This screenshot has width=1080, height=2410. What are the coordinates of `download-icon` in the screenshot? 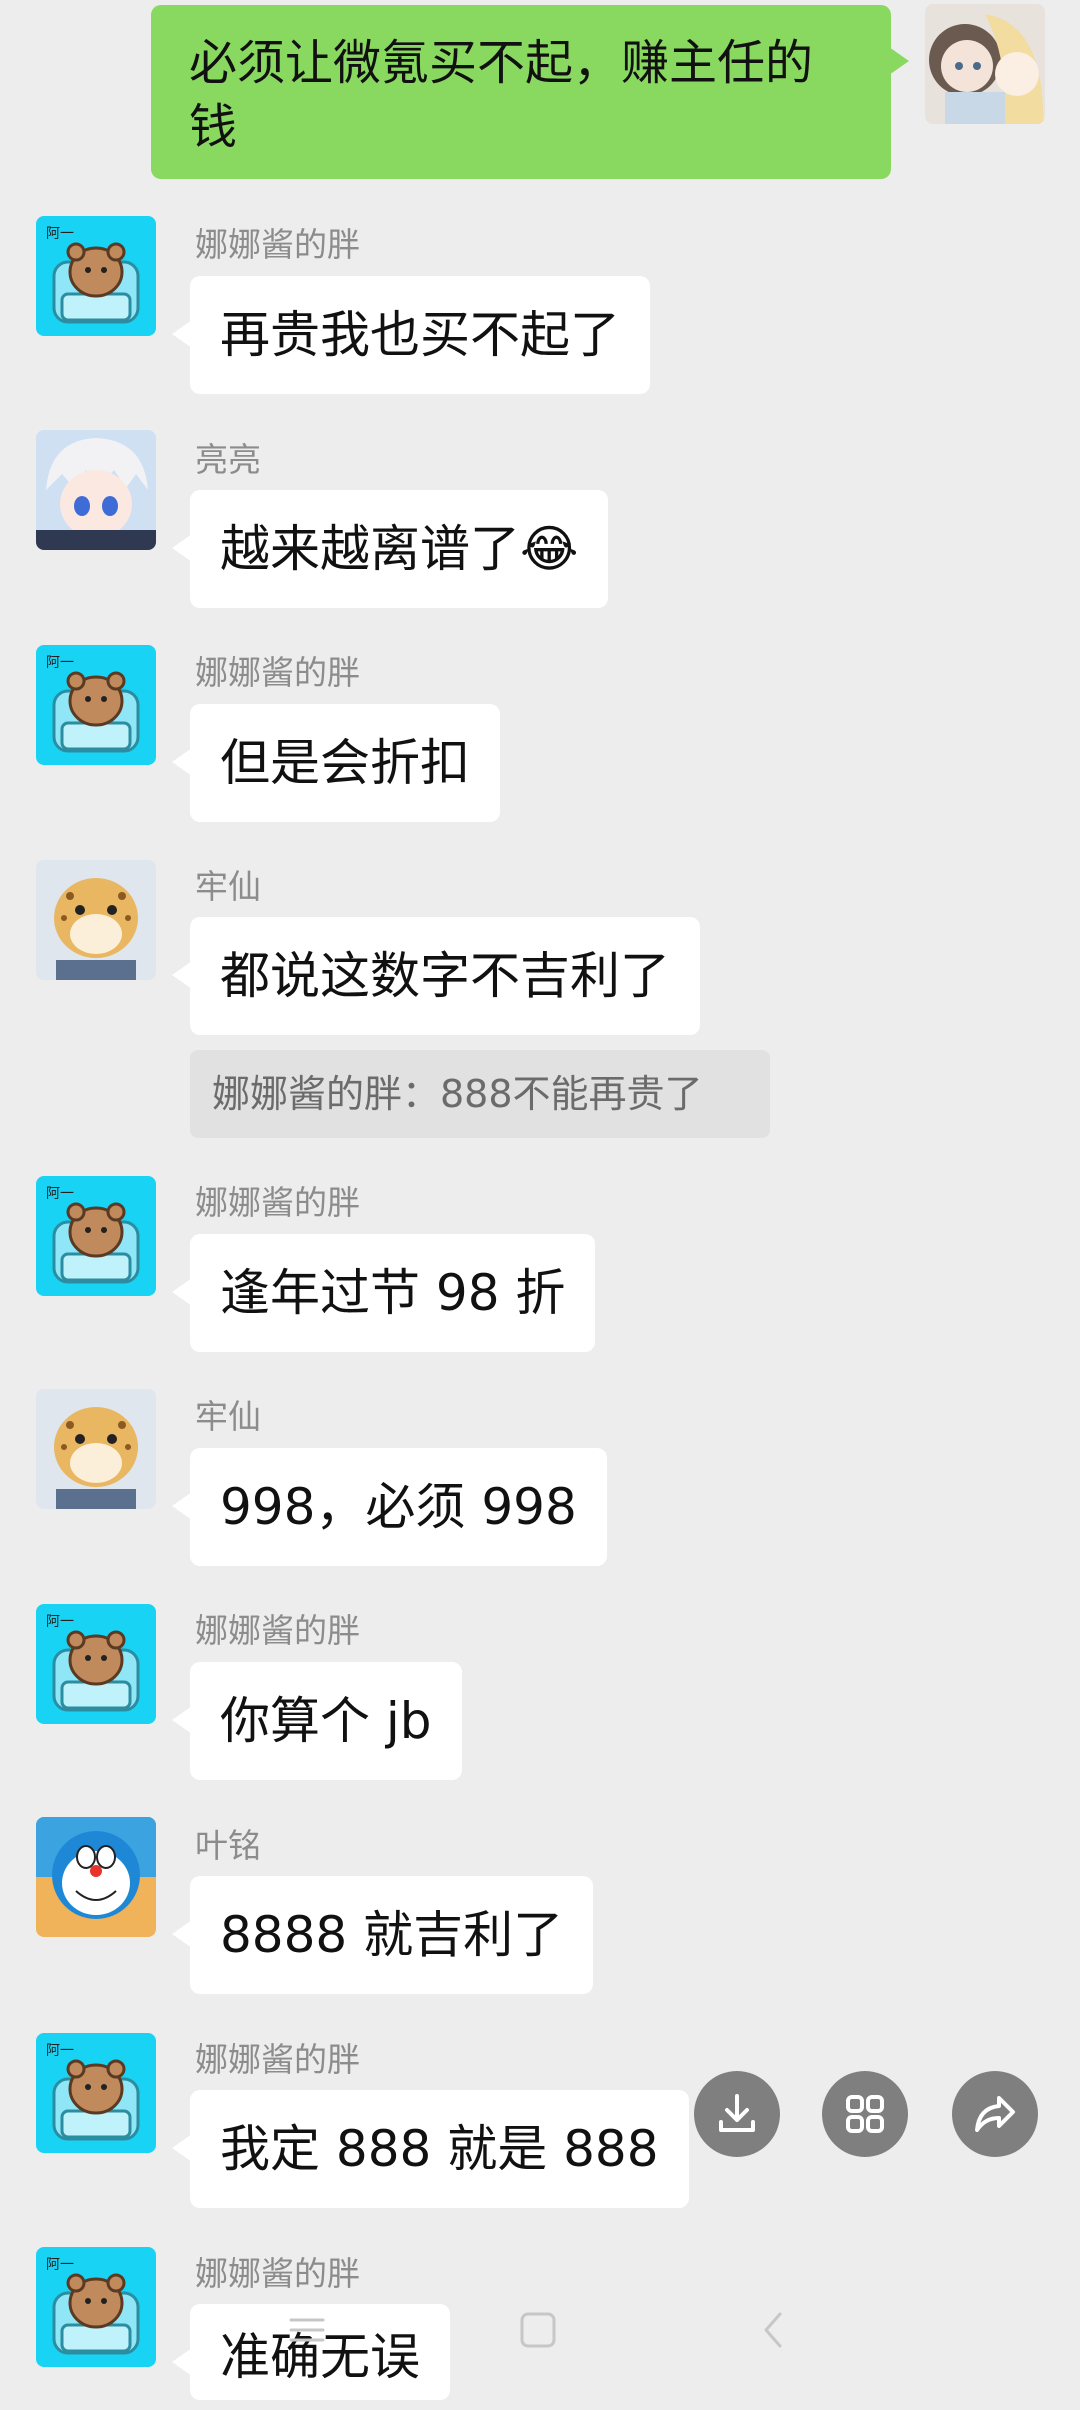 It's located at (737, 2113).